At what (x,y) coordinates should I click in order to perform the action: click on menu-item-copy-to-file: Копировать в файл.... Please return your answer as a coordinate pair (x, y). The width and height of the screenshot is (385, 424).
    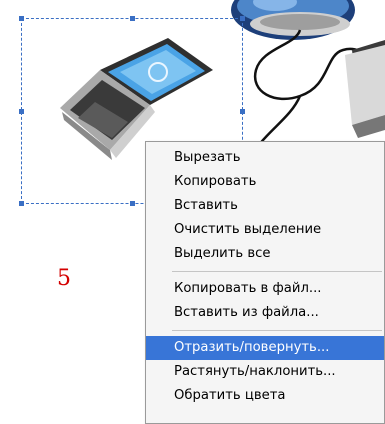
    Looking at the image, I should click on (265, 289).